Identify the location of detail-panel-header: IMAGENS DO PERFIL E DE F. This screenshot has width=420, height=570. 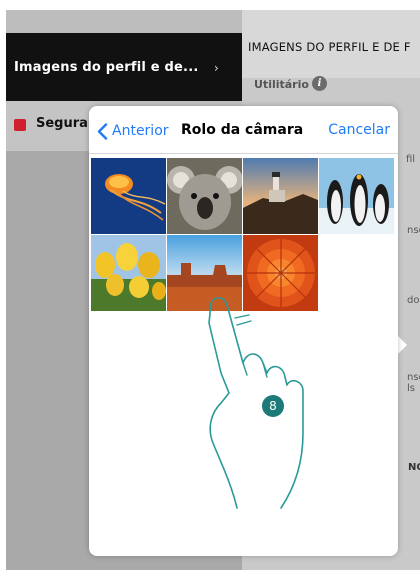
(331, 44).